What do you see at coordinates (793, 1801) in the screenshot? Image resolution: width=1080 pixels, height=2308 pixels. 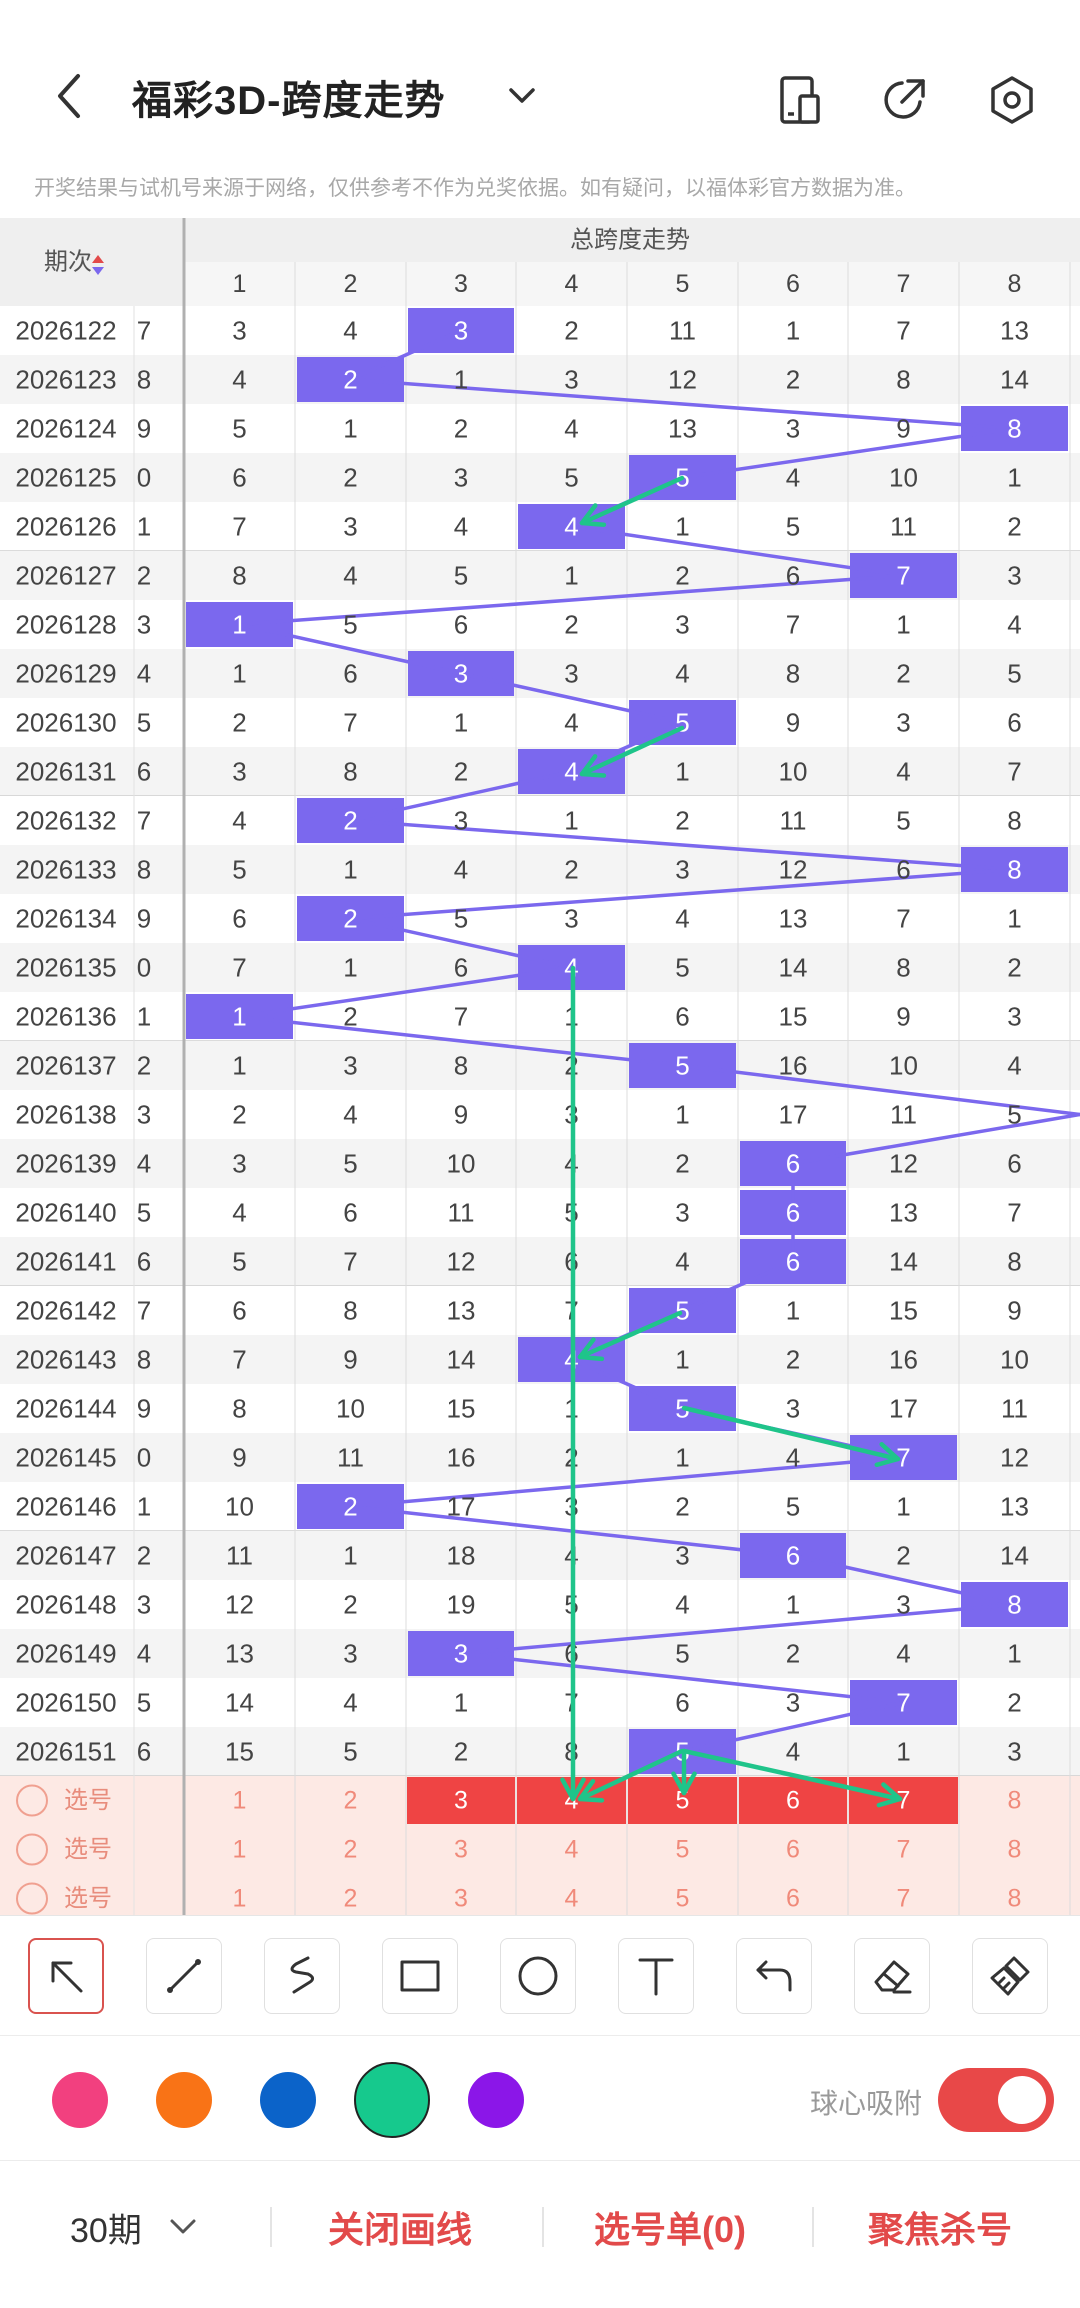 I see `selected-number: 6` at bounding box center [793, 1801].